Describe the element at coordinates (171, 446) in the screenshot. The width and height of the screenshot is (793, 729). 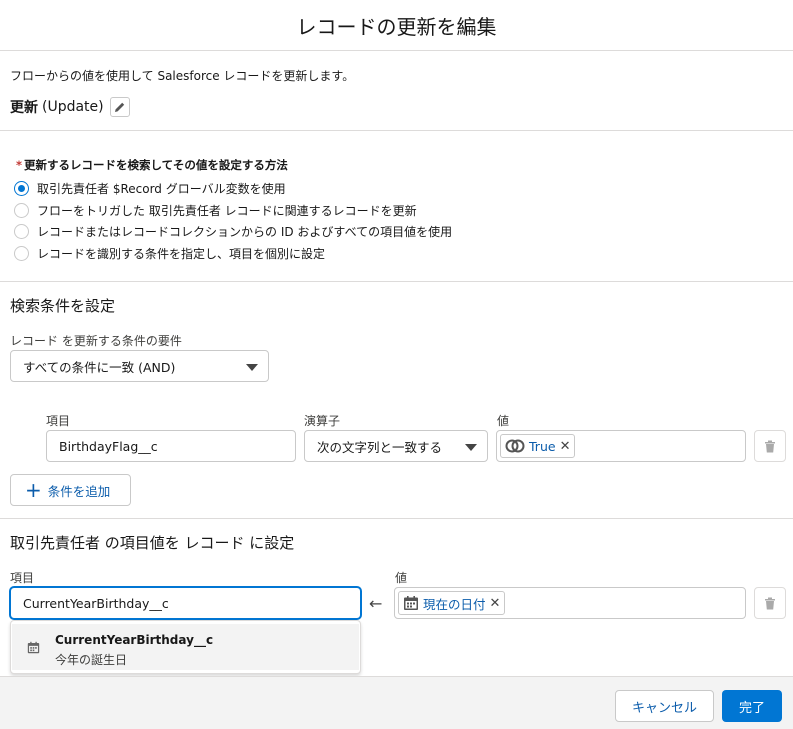
I see `condition-field-input: BirthdayFlag__c` at that location.